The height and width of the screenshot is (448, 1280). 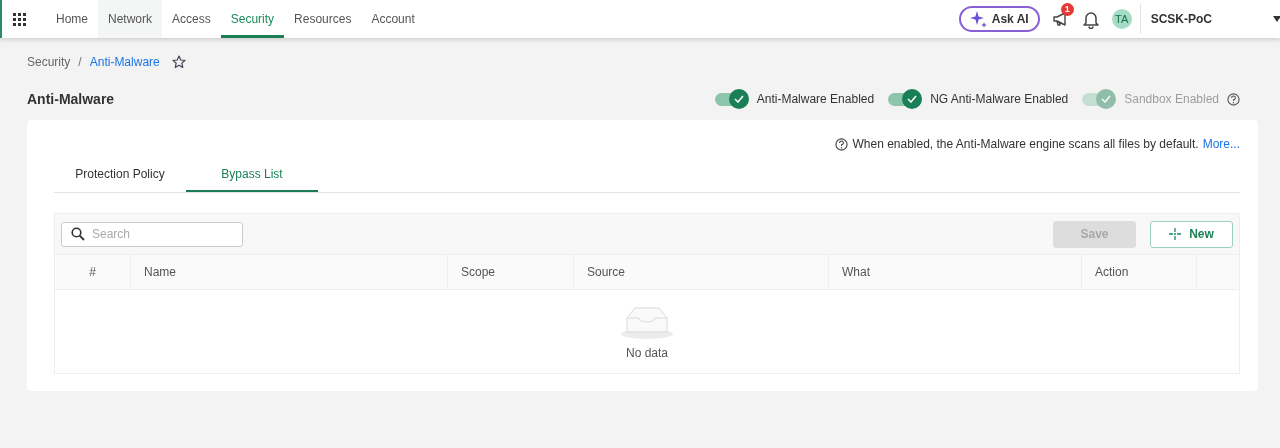 I want to click on star-icon, so click(x=178, y=62).